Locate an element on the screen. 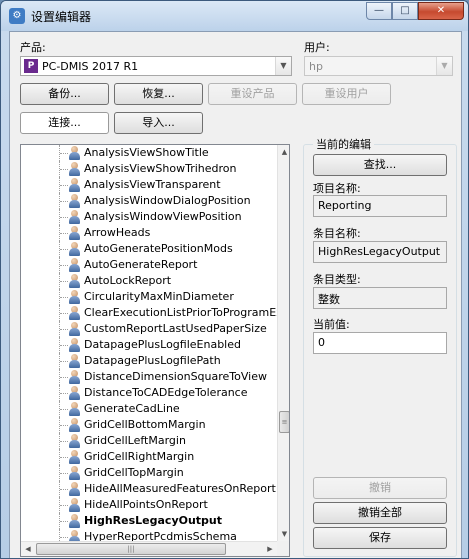 The height and width of the screenshot is (559, 469). scroll-right-icon: ▶ is located at coordinates (270, 549).